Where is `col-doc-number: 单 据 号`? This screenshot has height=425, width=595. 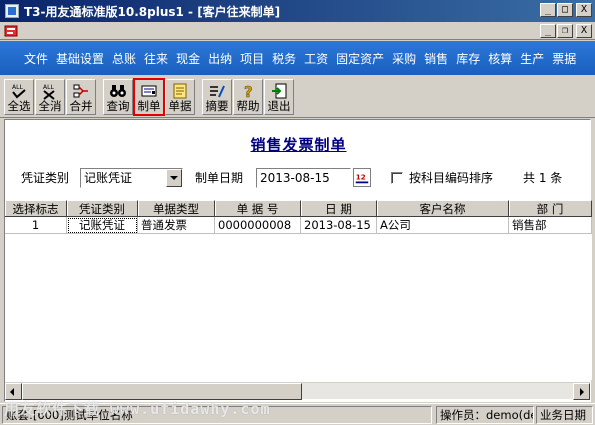
col-doc-number: 单 据 号 is located at coordinates (258, 208).